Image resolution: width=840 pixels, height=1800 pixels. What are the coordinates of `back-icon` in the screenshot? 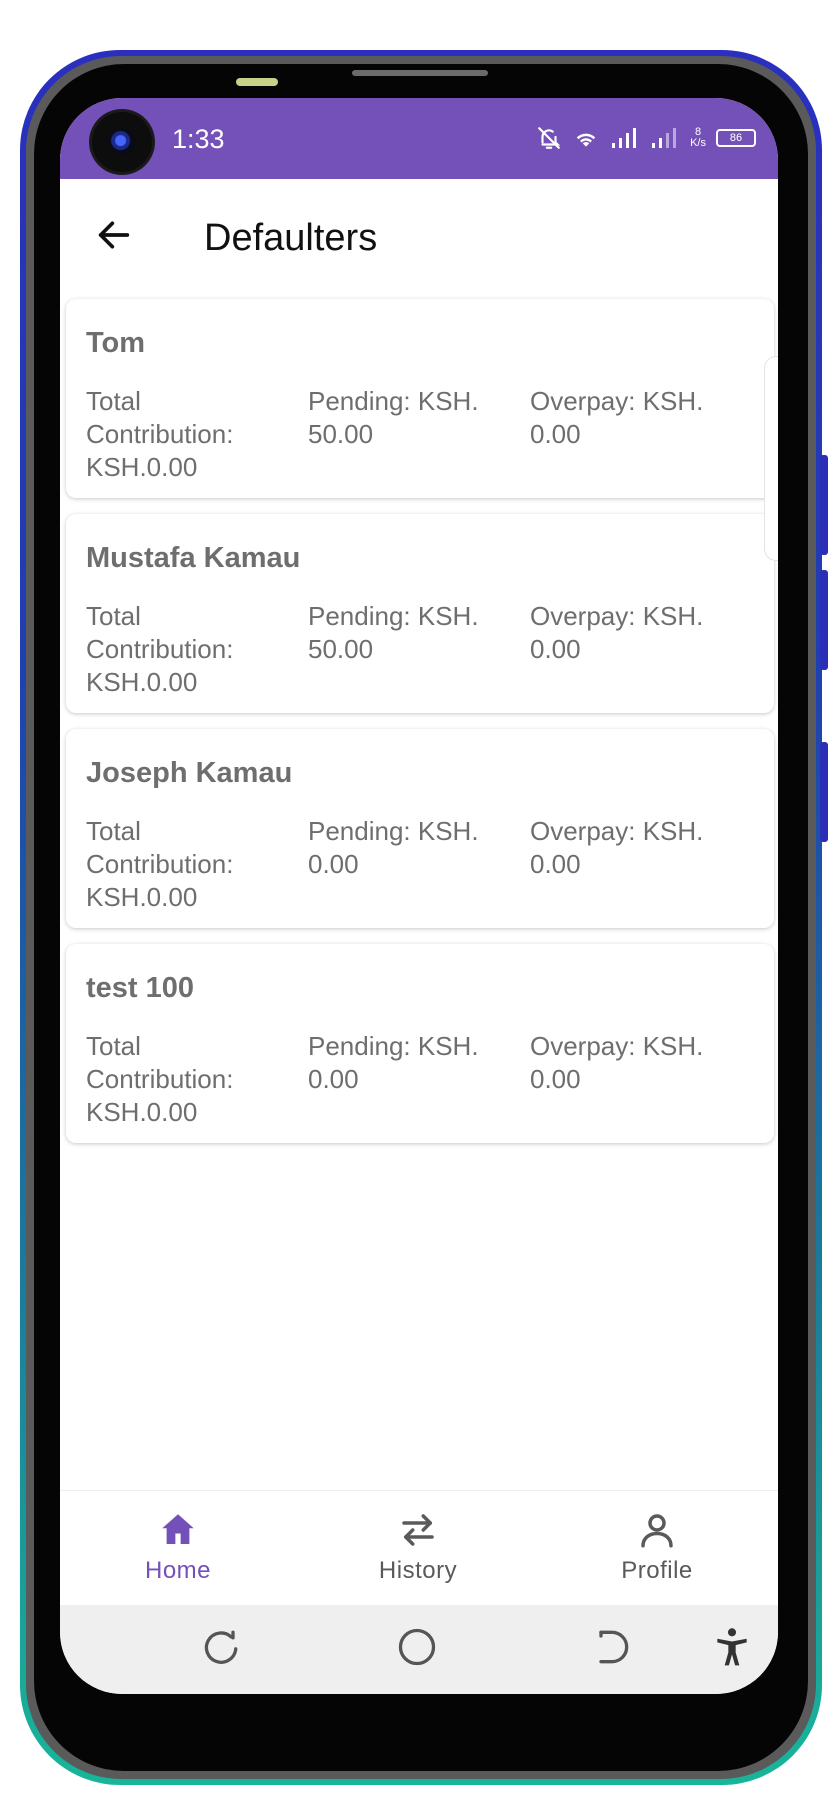 It's located at (612, 1647).